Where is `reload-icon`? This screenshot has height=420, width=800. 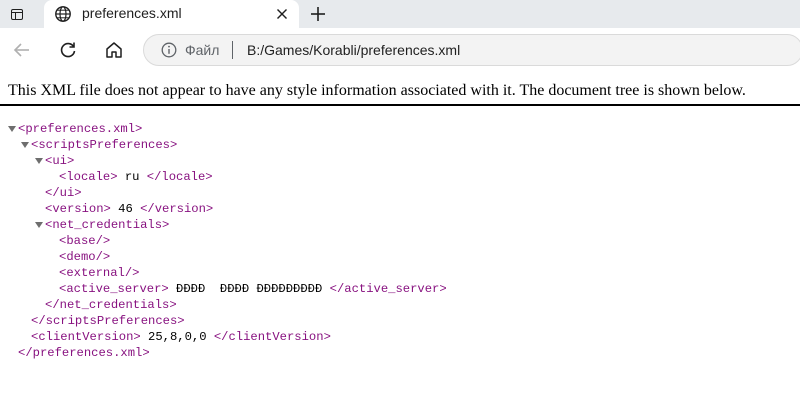 reload-icon is located at coordinates (68, 50).